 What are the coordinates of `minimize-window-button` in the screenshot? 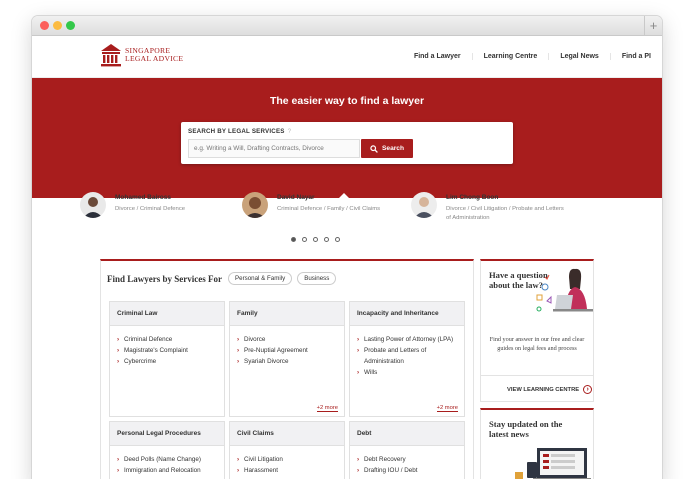 It's located at (57, 25).